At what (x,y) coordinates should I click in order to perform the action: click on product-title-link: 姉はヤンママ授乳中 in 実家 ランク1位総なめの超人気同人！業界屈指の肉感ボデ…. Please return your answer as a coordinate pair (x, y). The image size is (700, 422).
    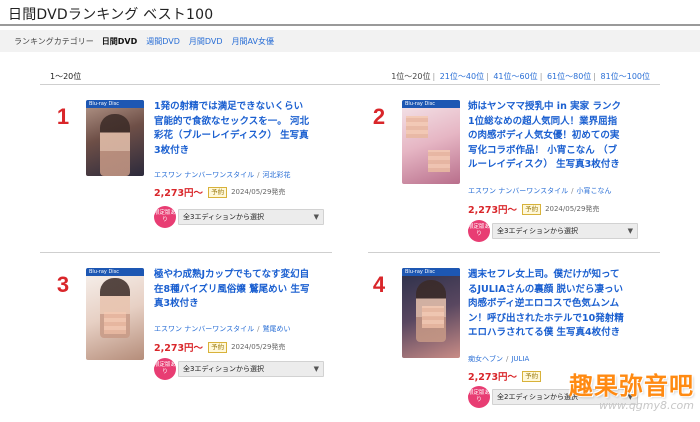
    Looking at the image, I should click on (547, 136).